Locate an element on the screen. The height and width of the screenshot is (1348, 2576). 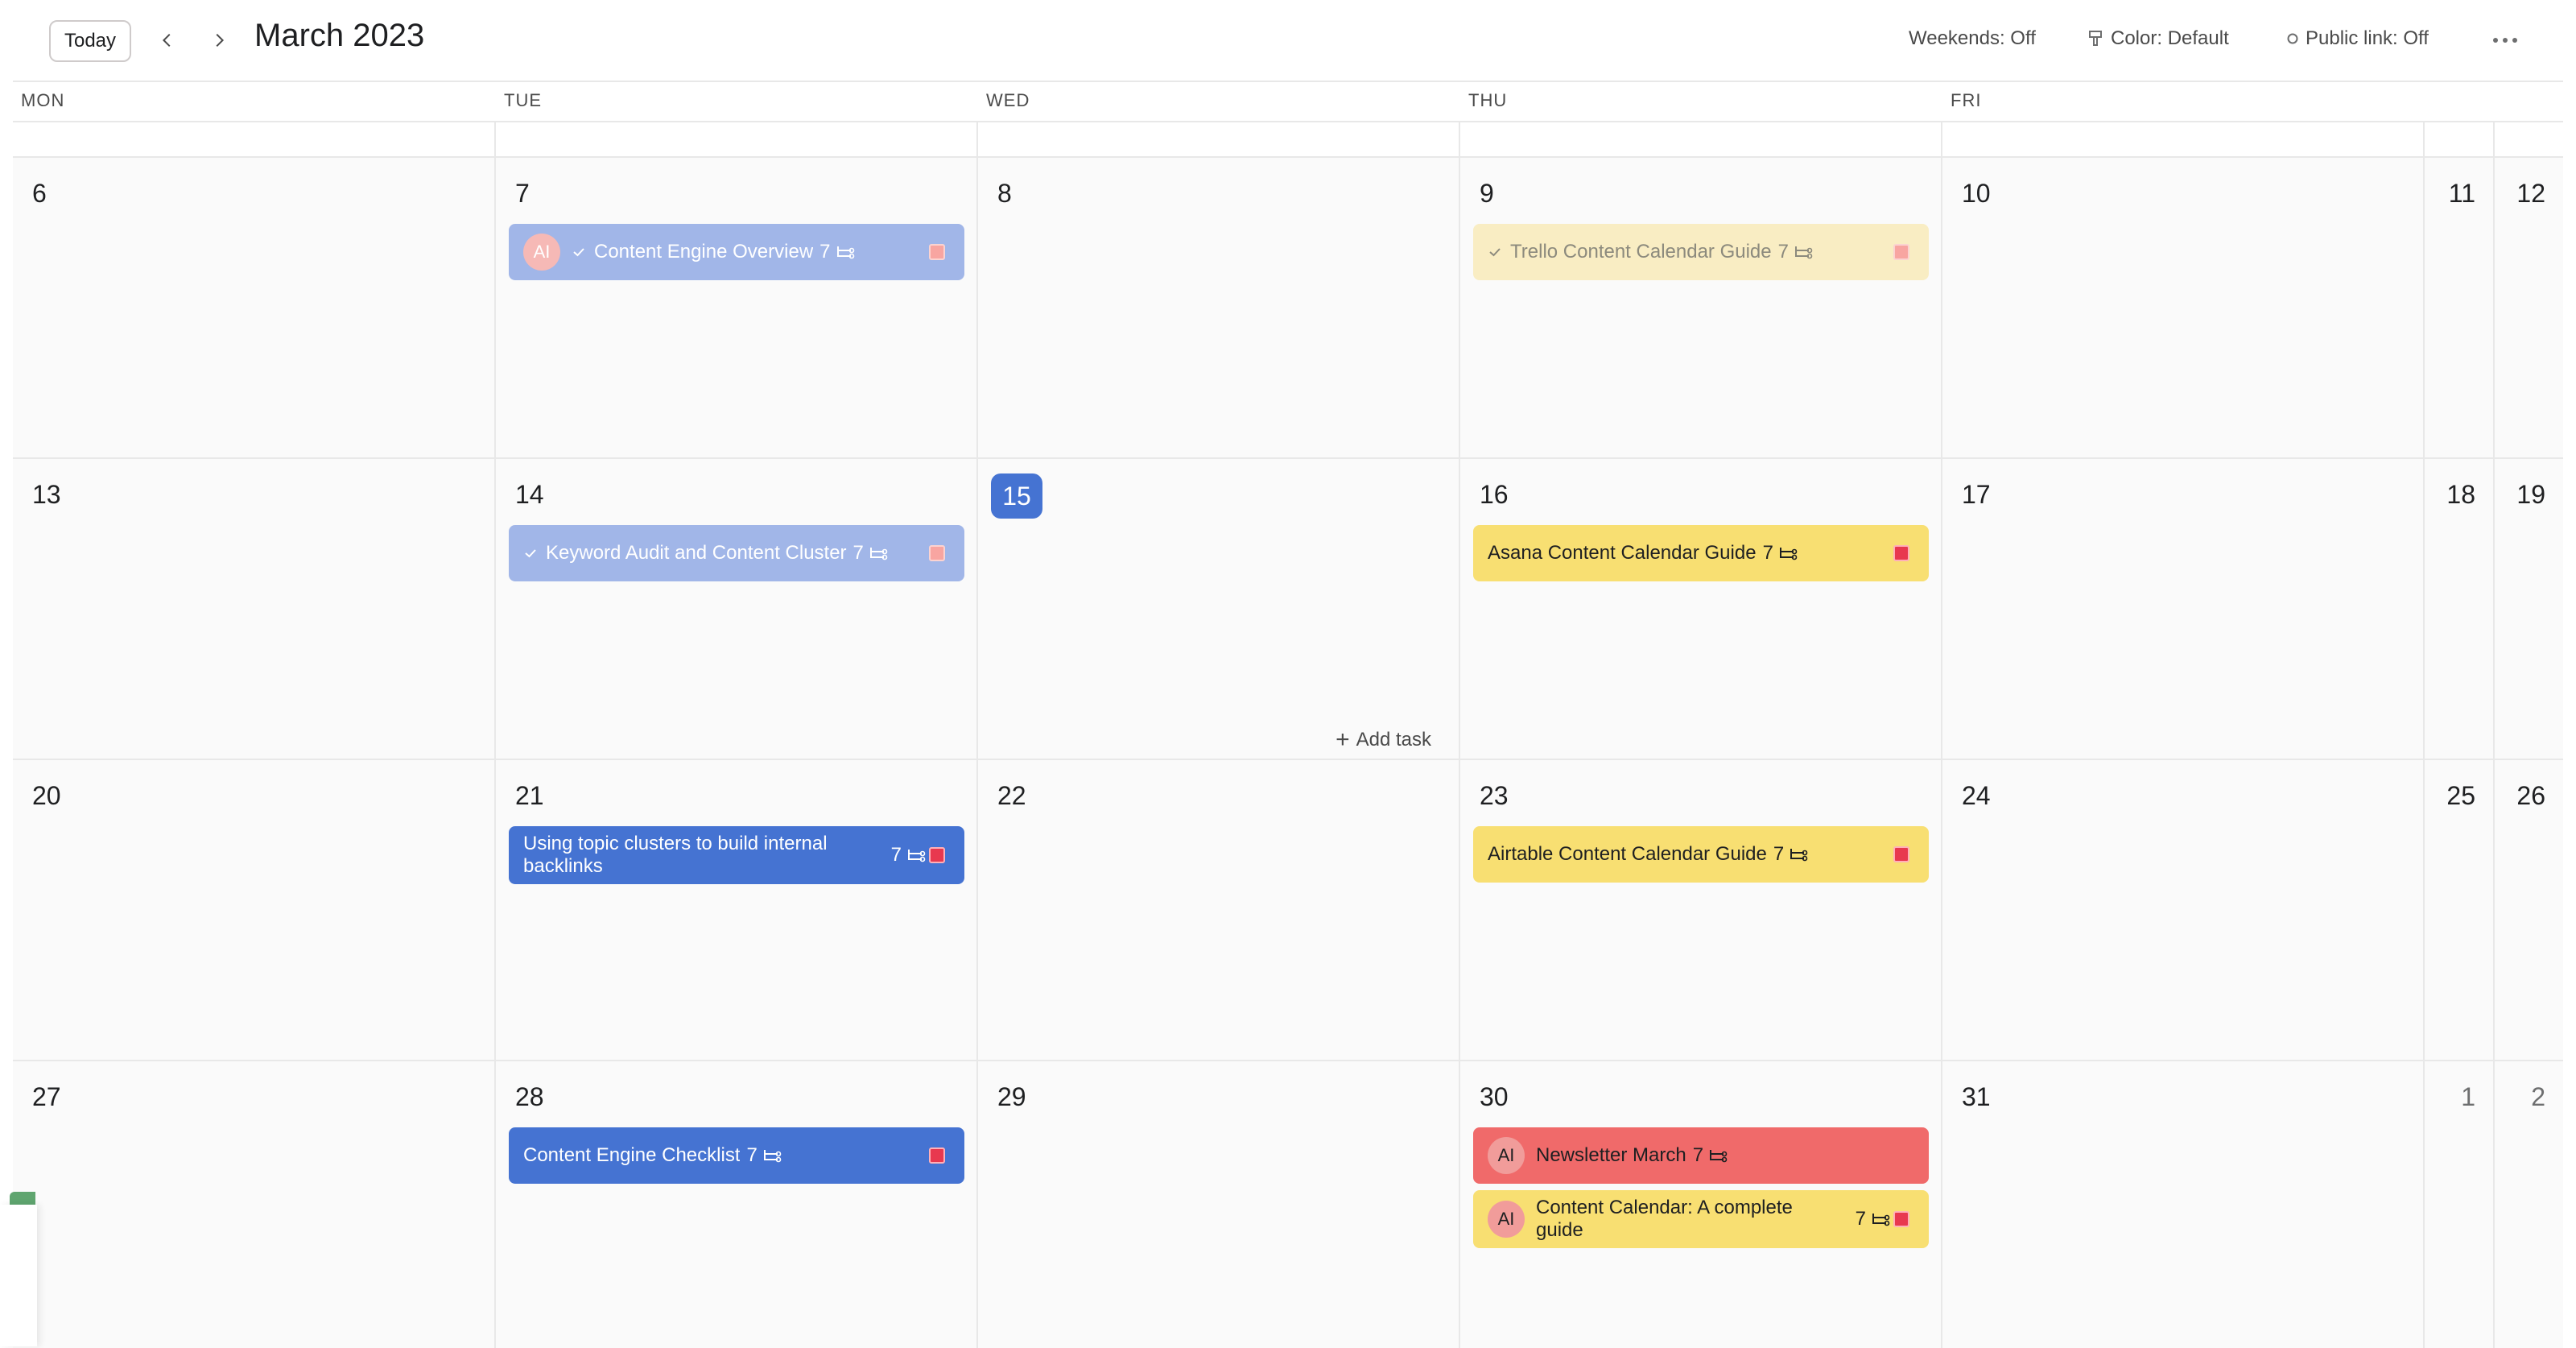
circle-icon is located at coordinates (2292, 38).